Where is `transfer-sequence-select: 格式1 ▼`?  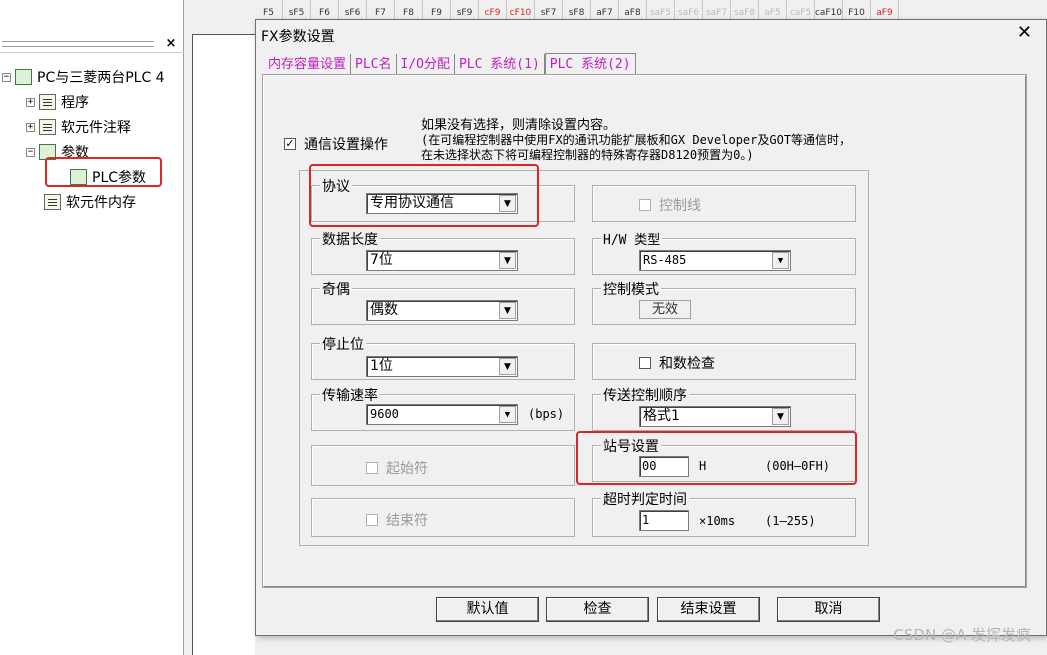
transfer-sequence-select: 格式1 ▼ is located at coordinates (715, 416).